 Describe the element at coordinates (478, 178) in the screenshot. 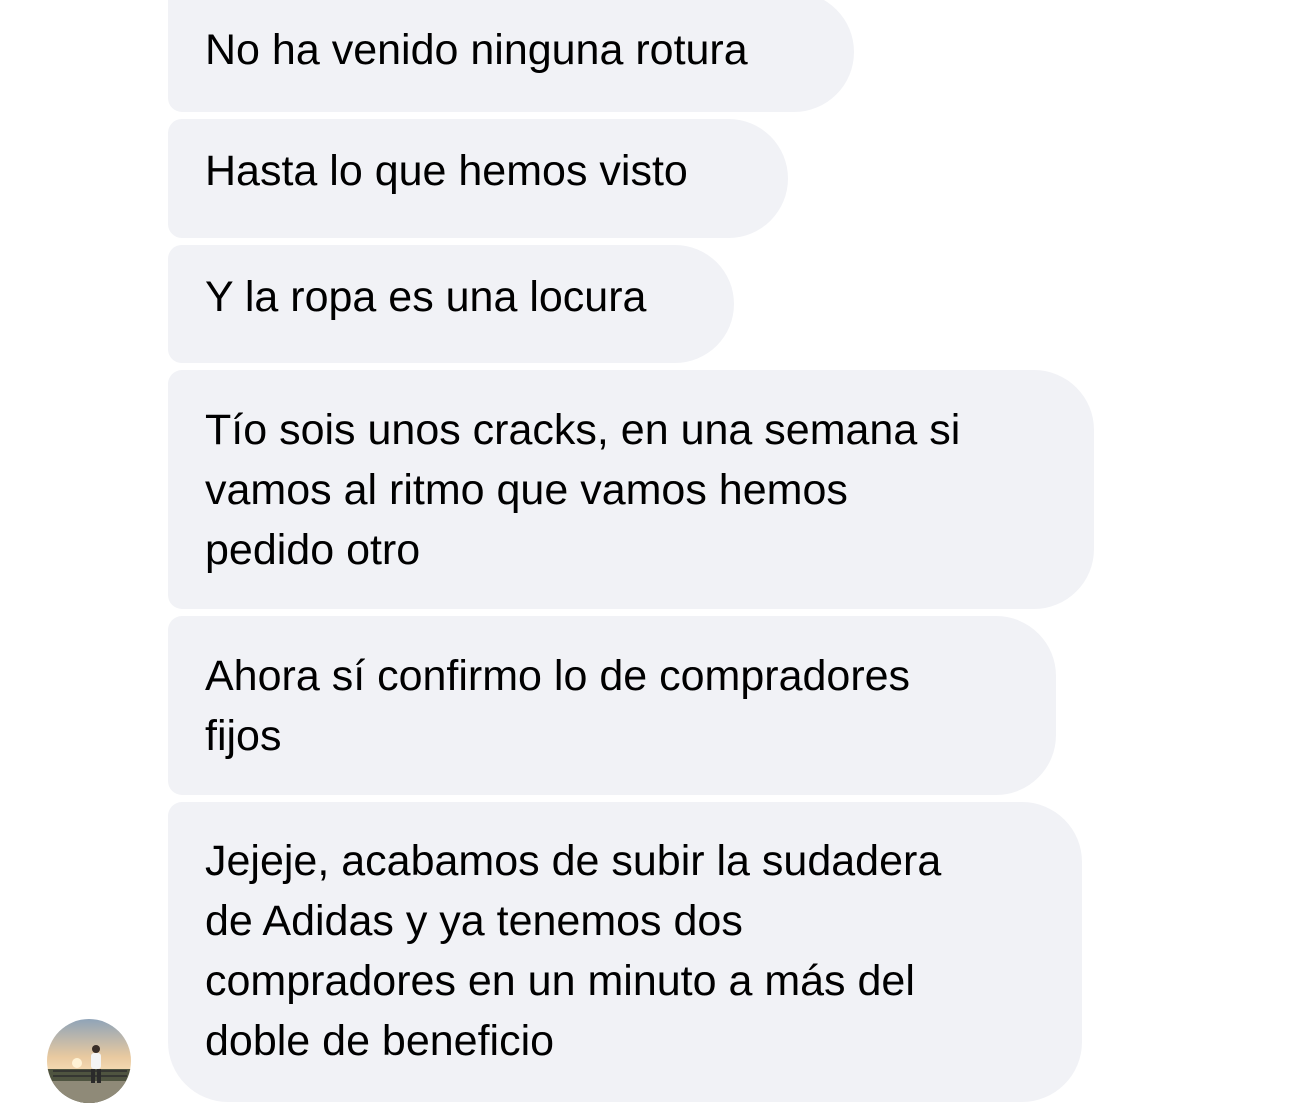

I see `message-bubble: Hasta lo que hemos visto` at that location.